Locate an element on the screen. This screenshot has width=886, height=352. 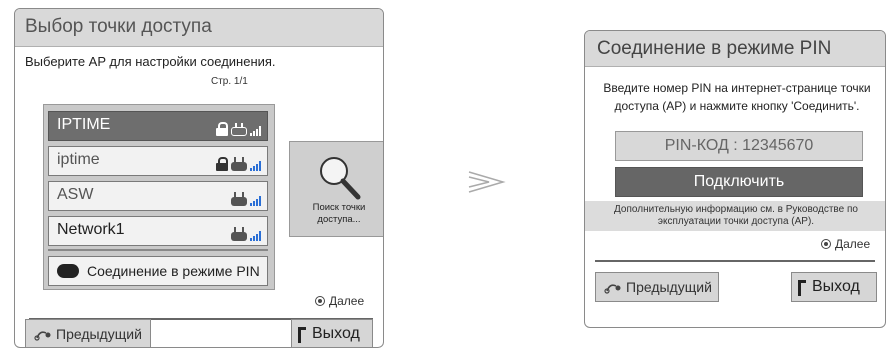
ap-item-network1: Network1 is located at coordinates (158, 231).